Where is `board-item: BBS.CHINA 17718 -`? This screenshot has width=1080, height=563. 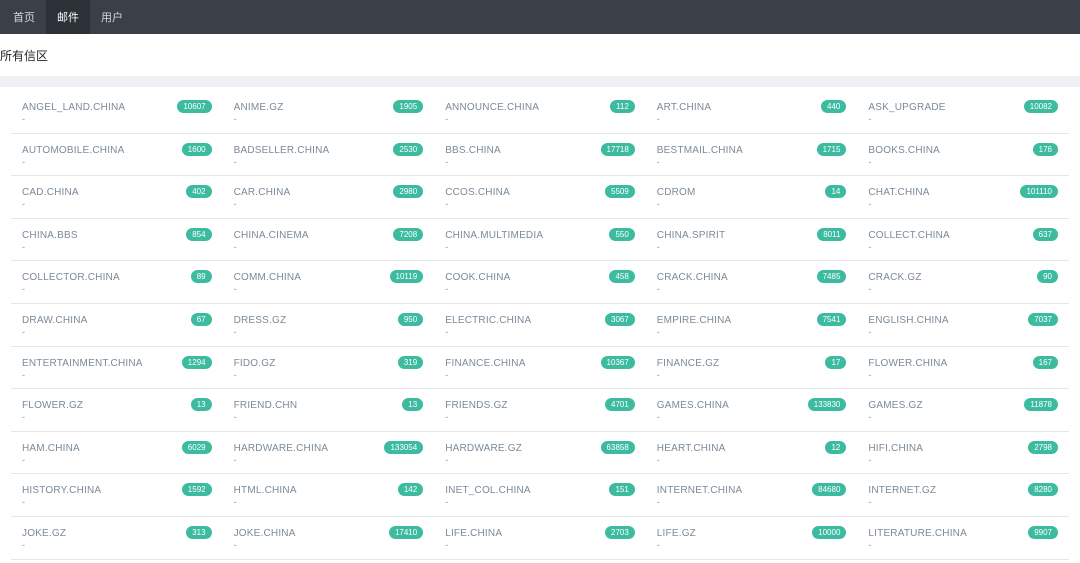 board-item: BBS.CHINA 17718 - is located at coordinates (540, 155).